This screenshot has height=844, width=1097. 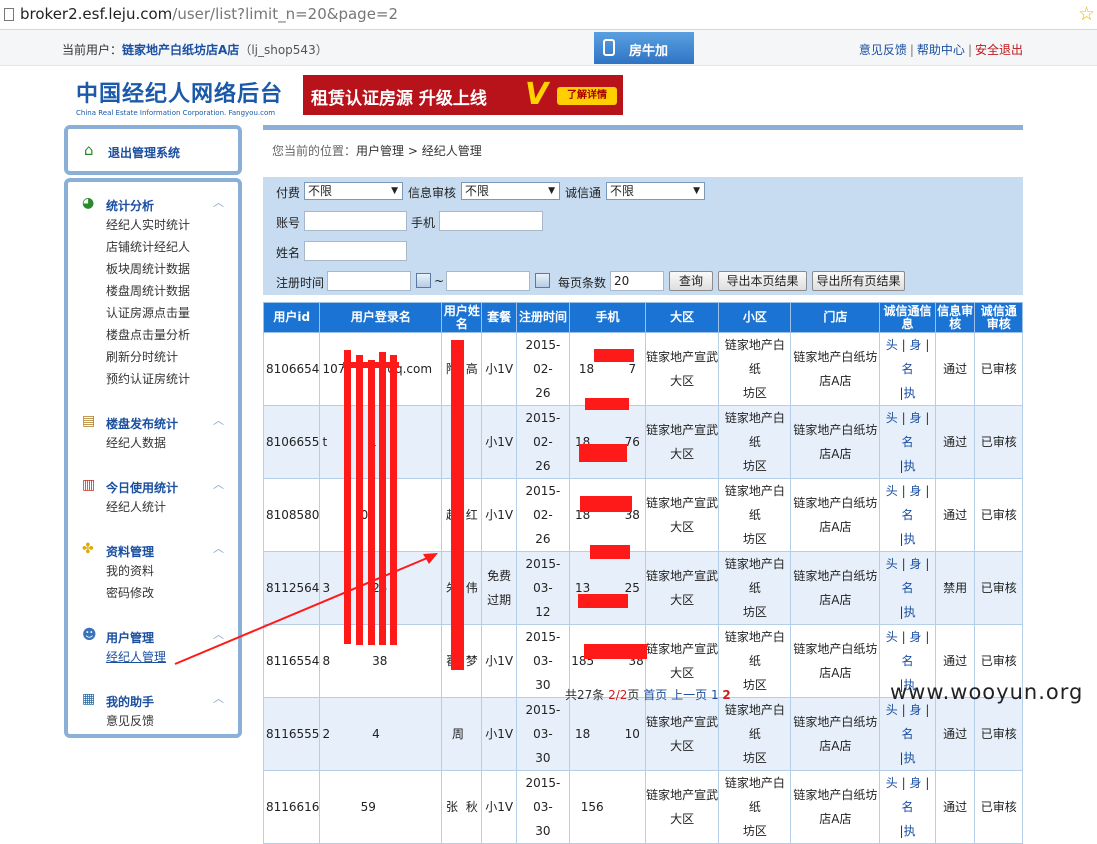 I want to click on banner-detail-button: 了解详情, so click(x=587, y=96).